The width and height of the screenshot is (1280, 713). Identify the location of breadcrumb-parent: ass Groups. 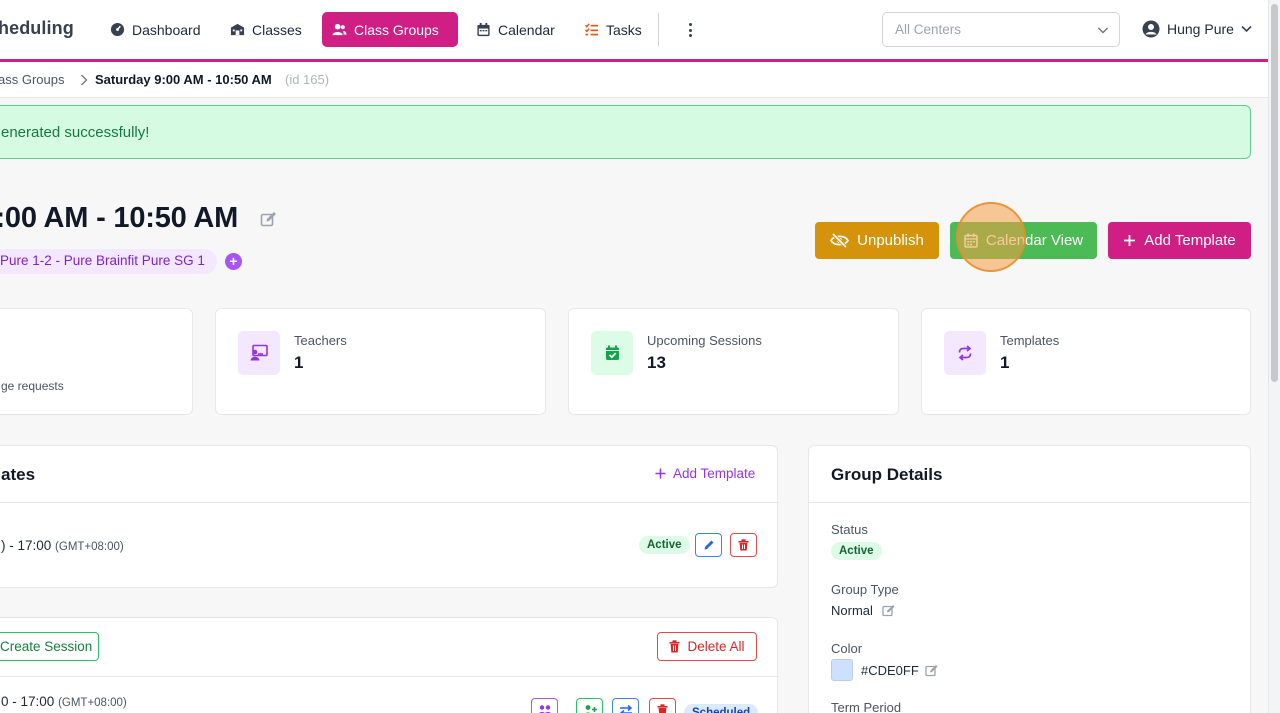
(32, 79).